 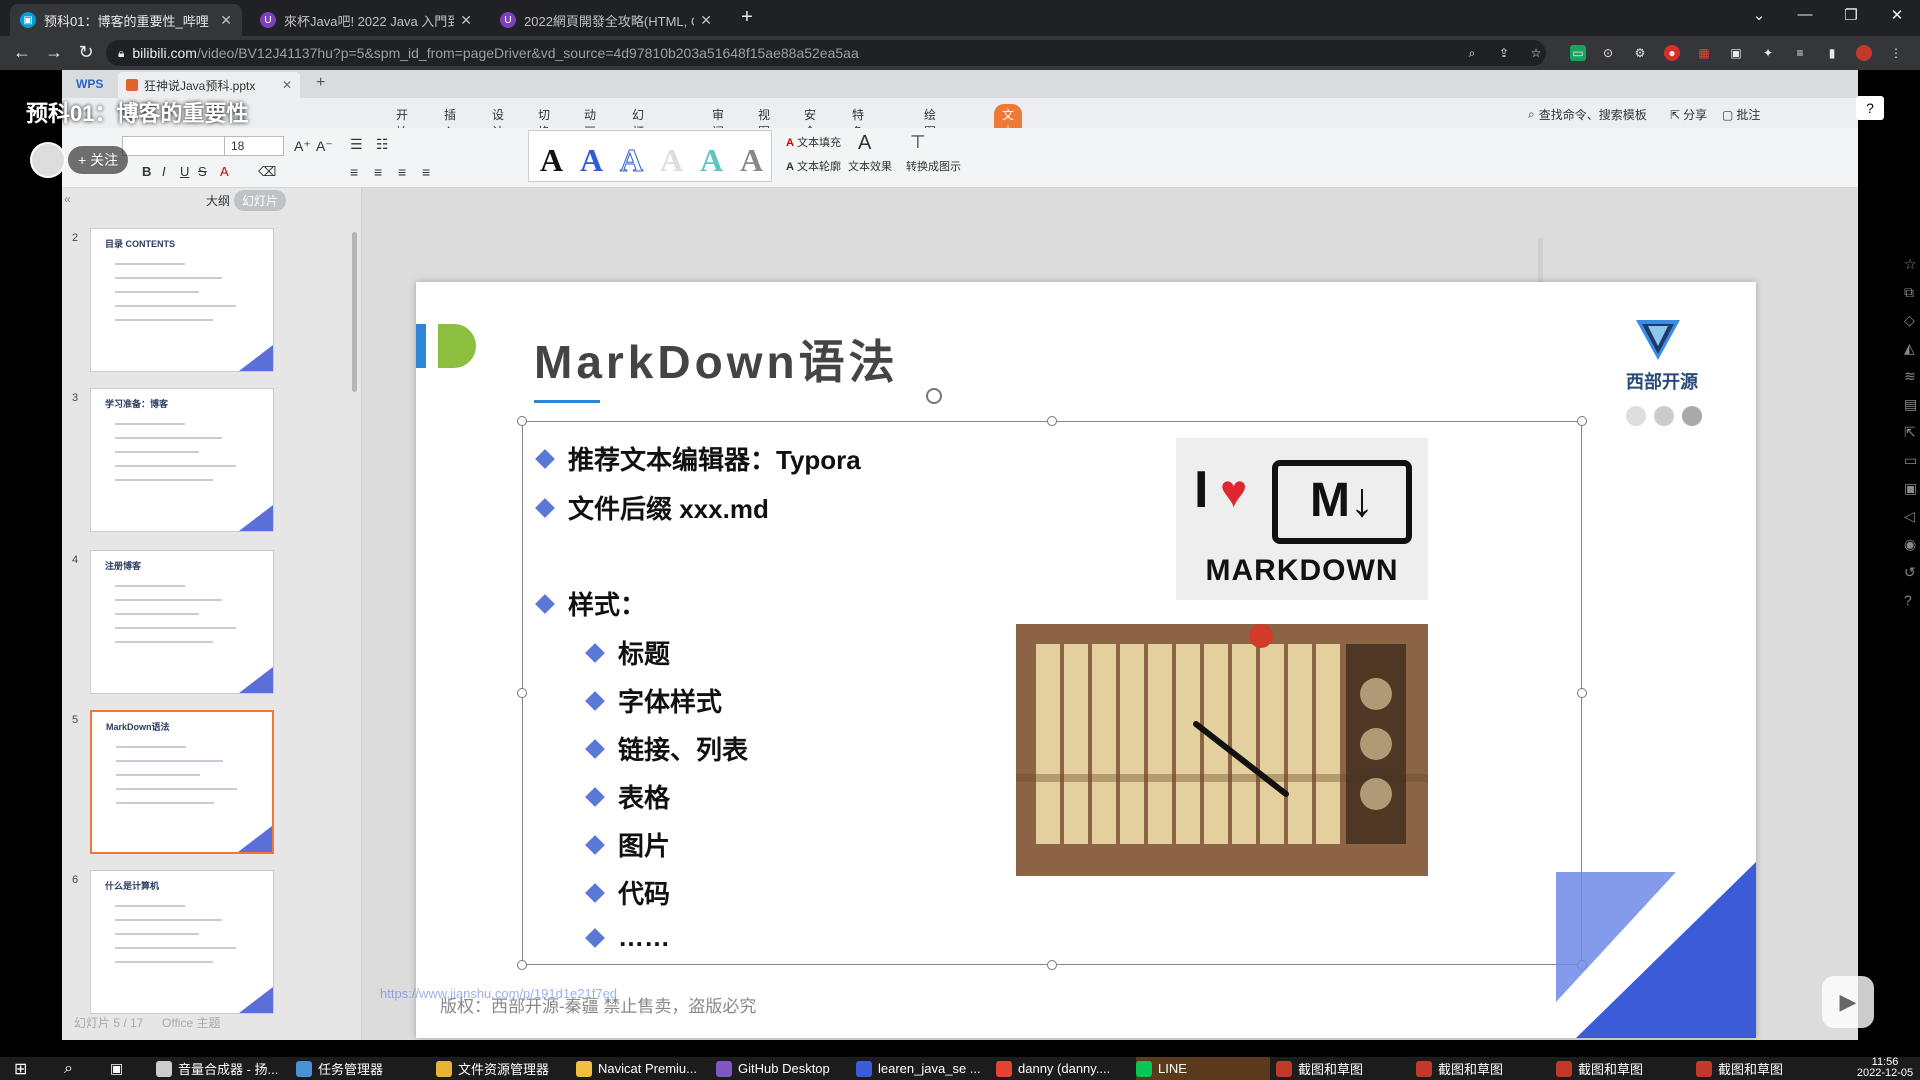 What do you see at coordinates (1910, 572) in the screenshot?
I see `sidebar-history-icon: ↺` at bounding box center [1910, 572].